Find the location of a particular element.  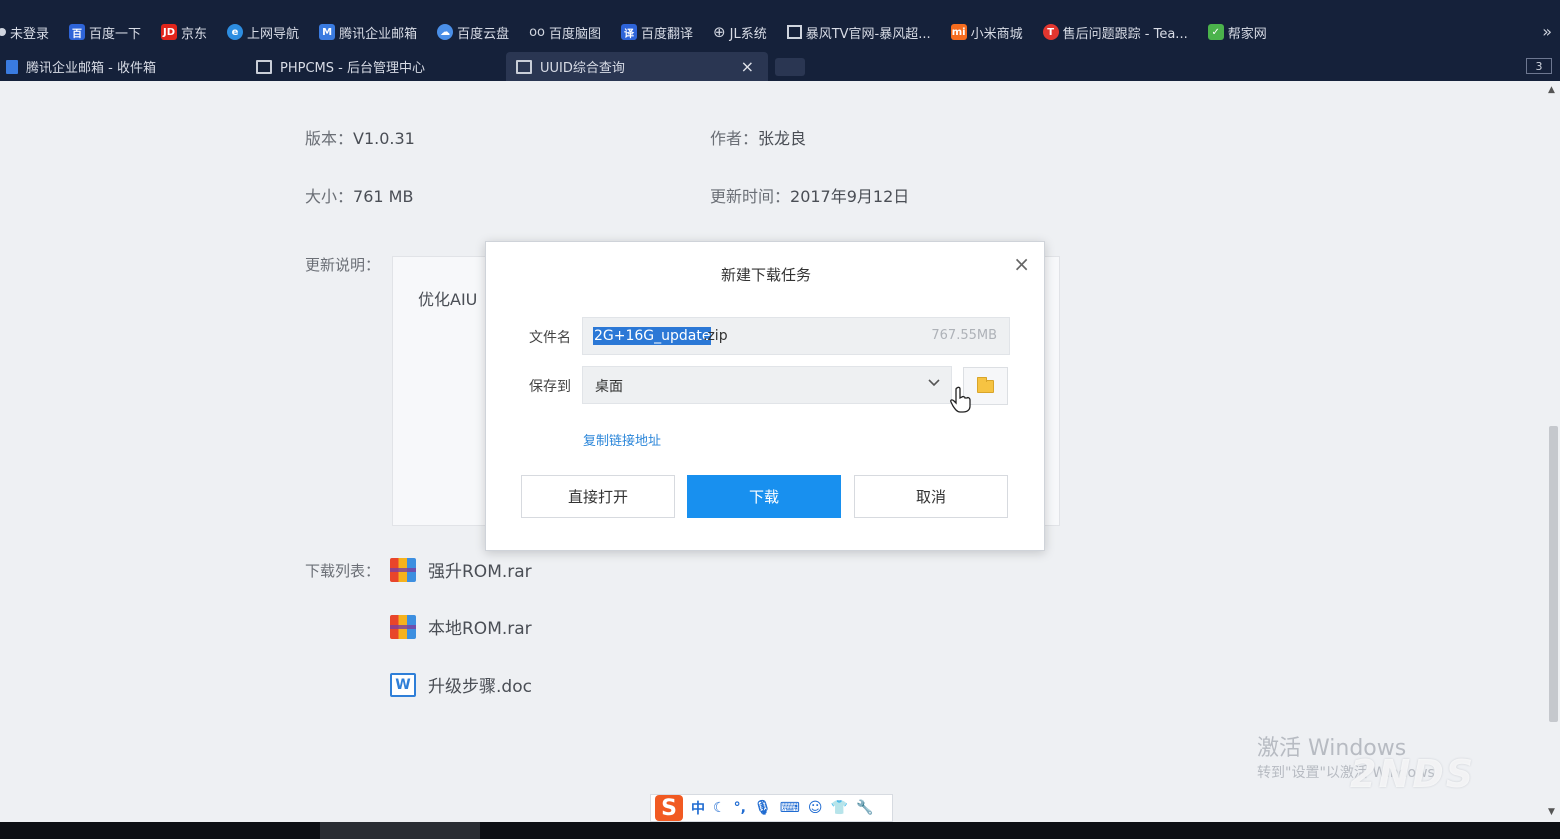

bookmark-user: 未登录 is located at coordinates (24, 32).